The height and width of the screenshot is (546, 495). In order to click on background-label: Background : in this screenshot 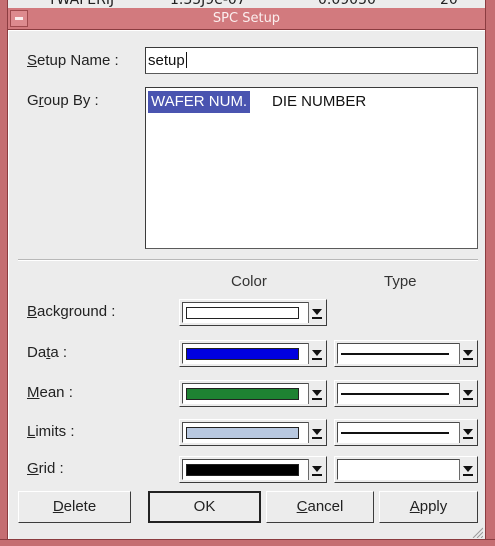, I will do `click(71, 311)`.